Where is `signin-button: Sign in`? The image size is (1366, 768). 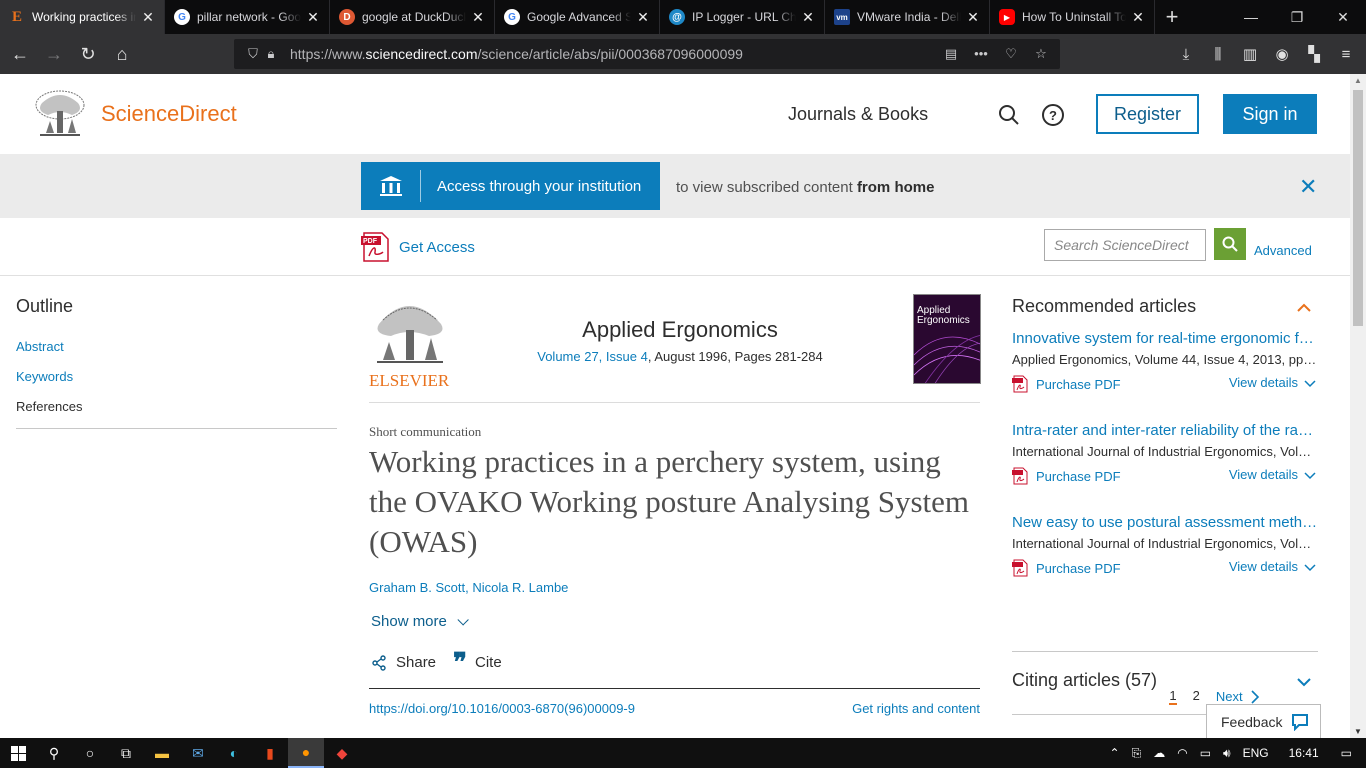
signin-button: Sign in is located at coordinates (1270, 114).